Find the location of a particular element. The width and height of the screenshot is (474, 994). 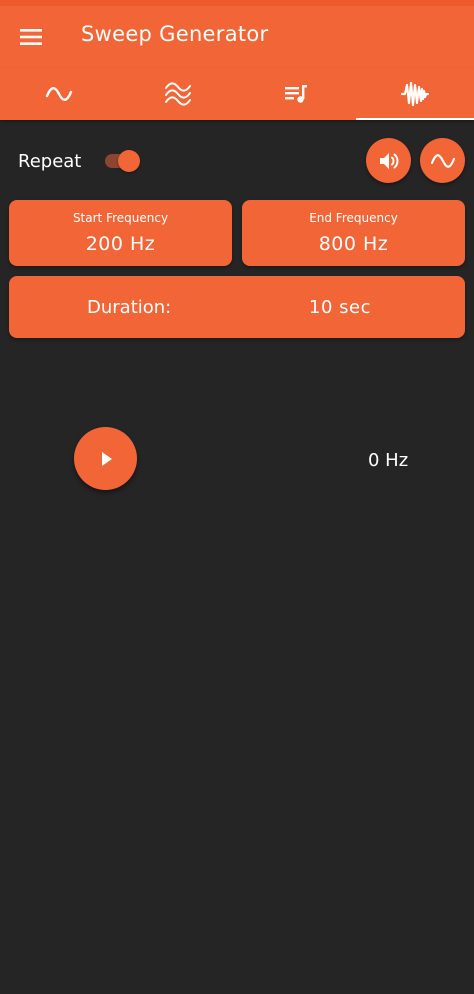

tab-bar is located at coordinates (237, 94).